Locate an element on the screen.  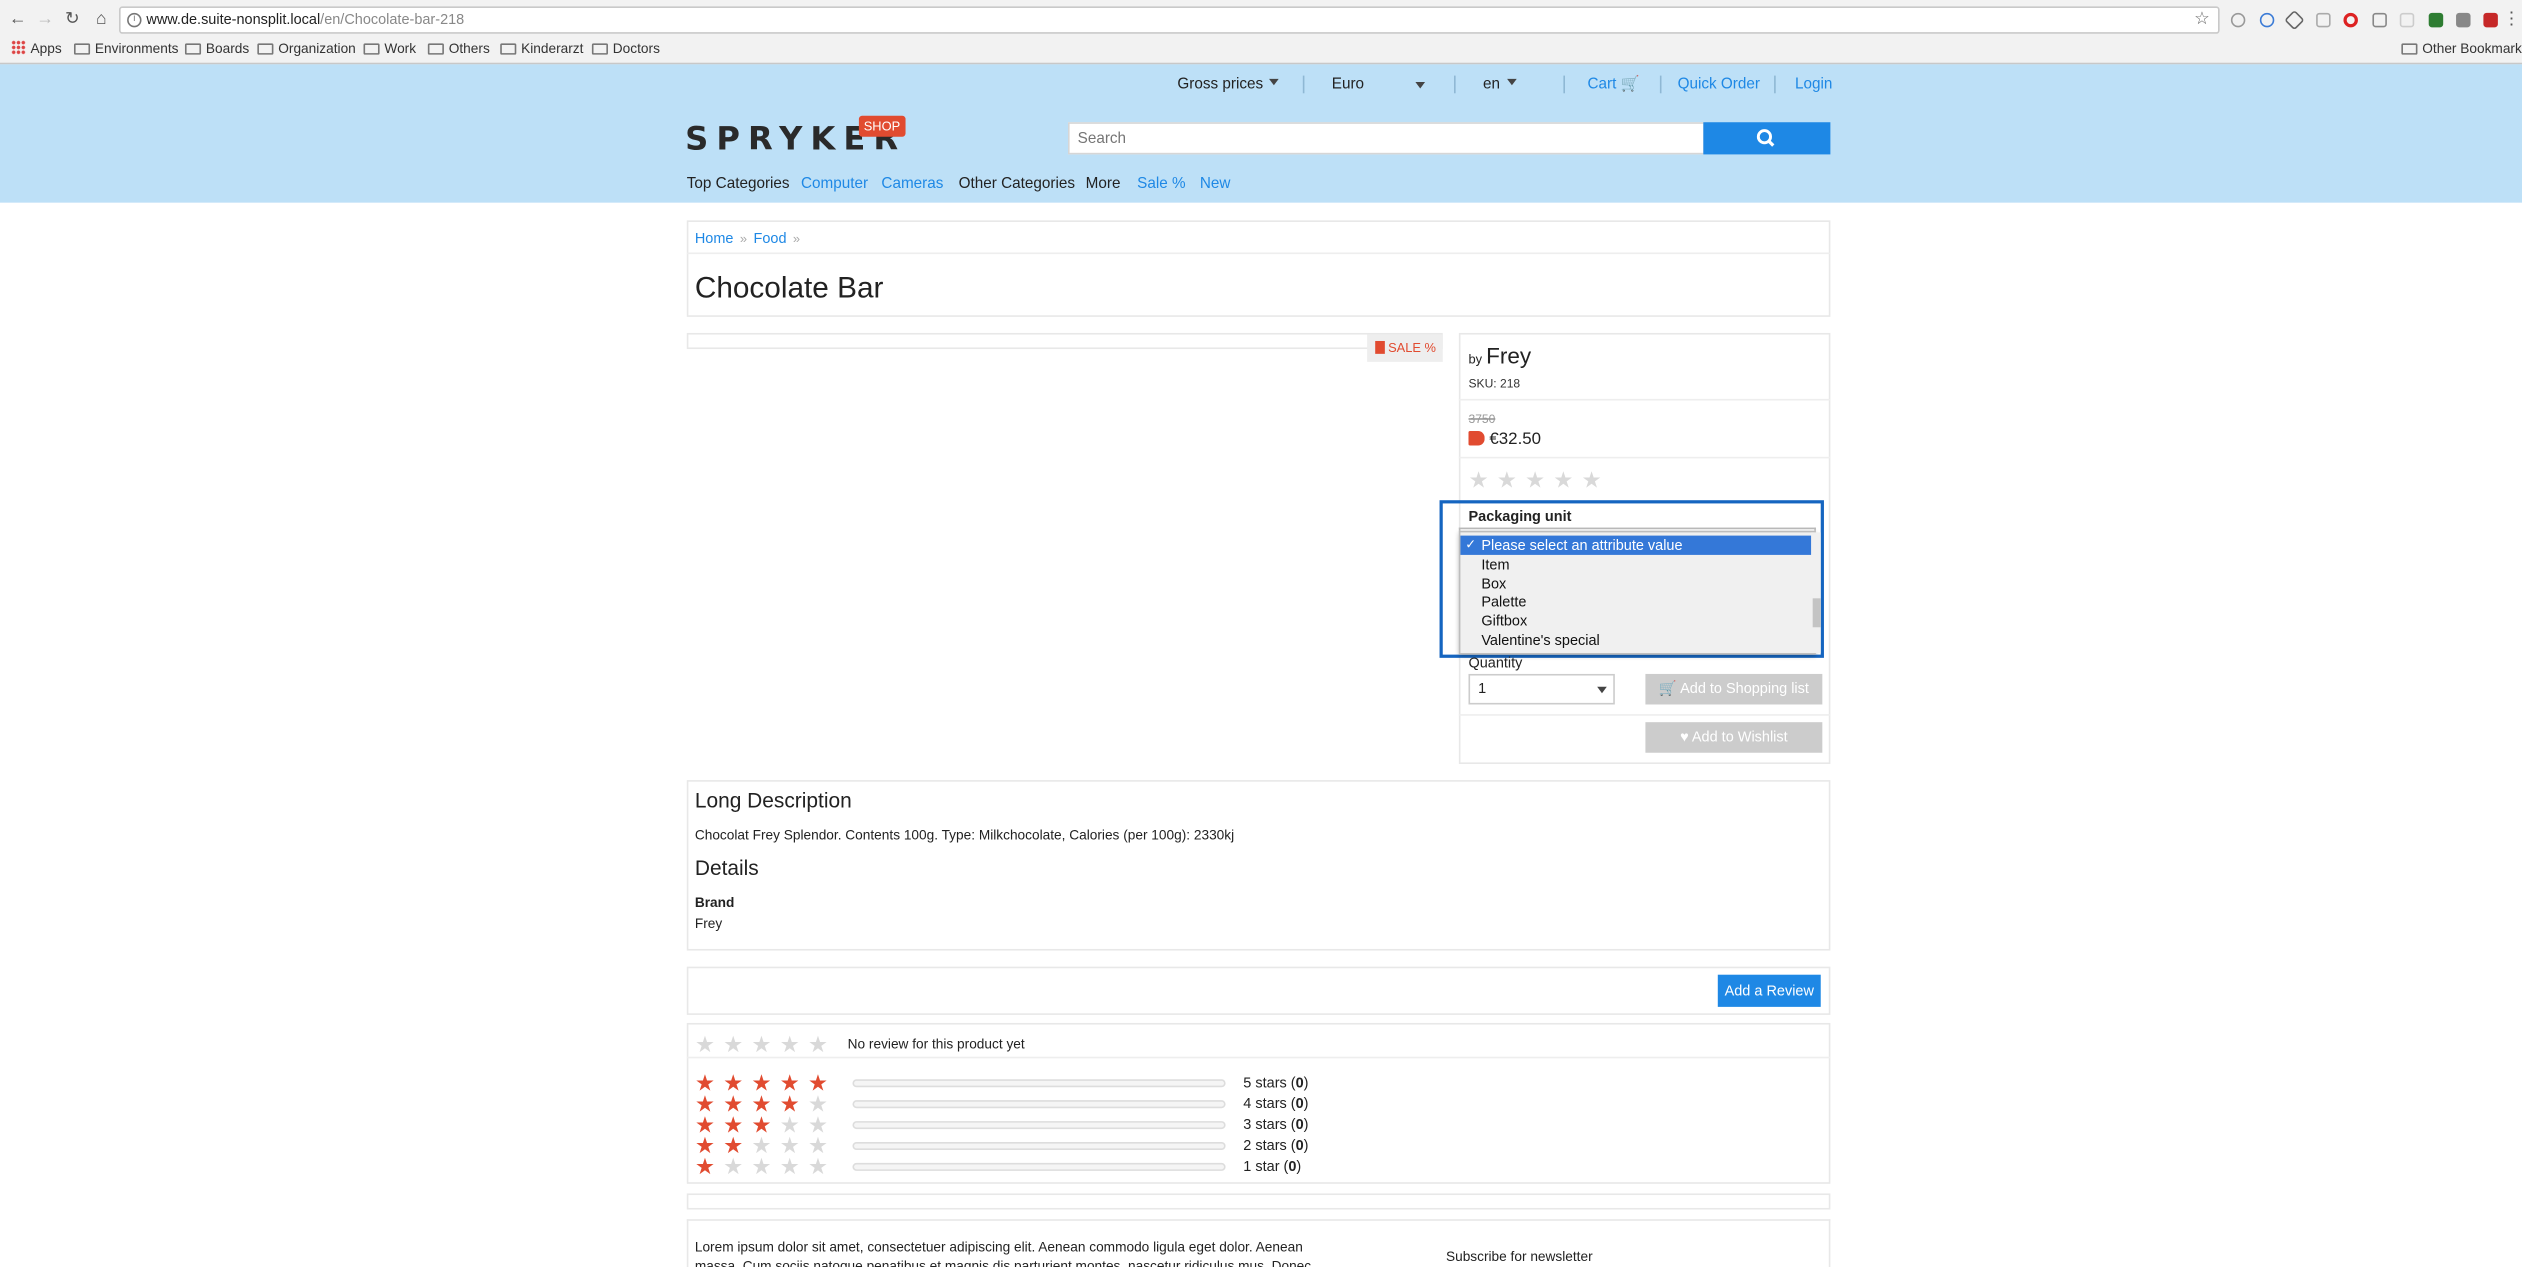
breadcrumb-food: Food is located at coordinates (769, 238).